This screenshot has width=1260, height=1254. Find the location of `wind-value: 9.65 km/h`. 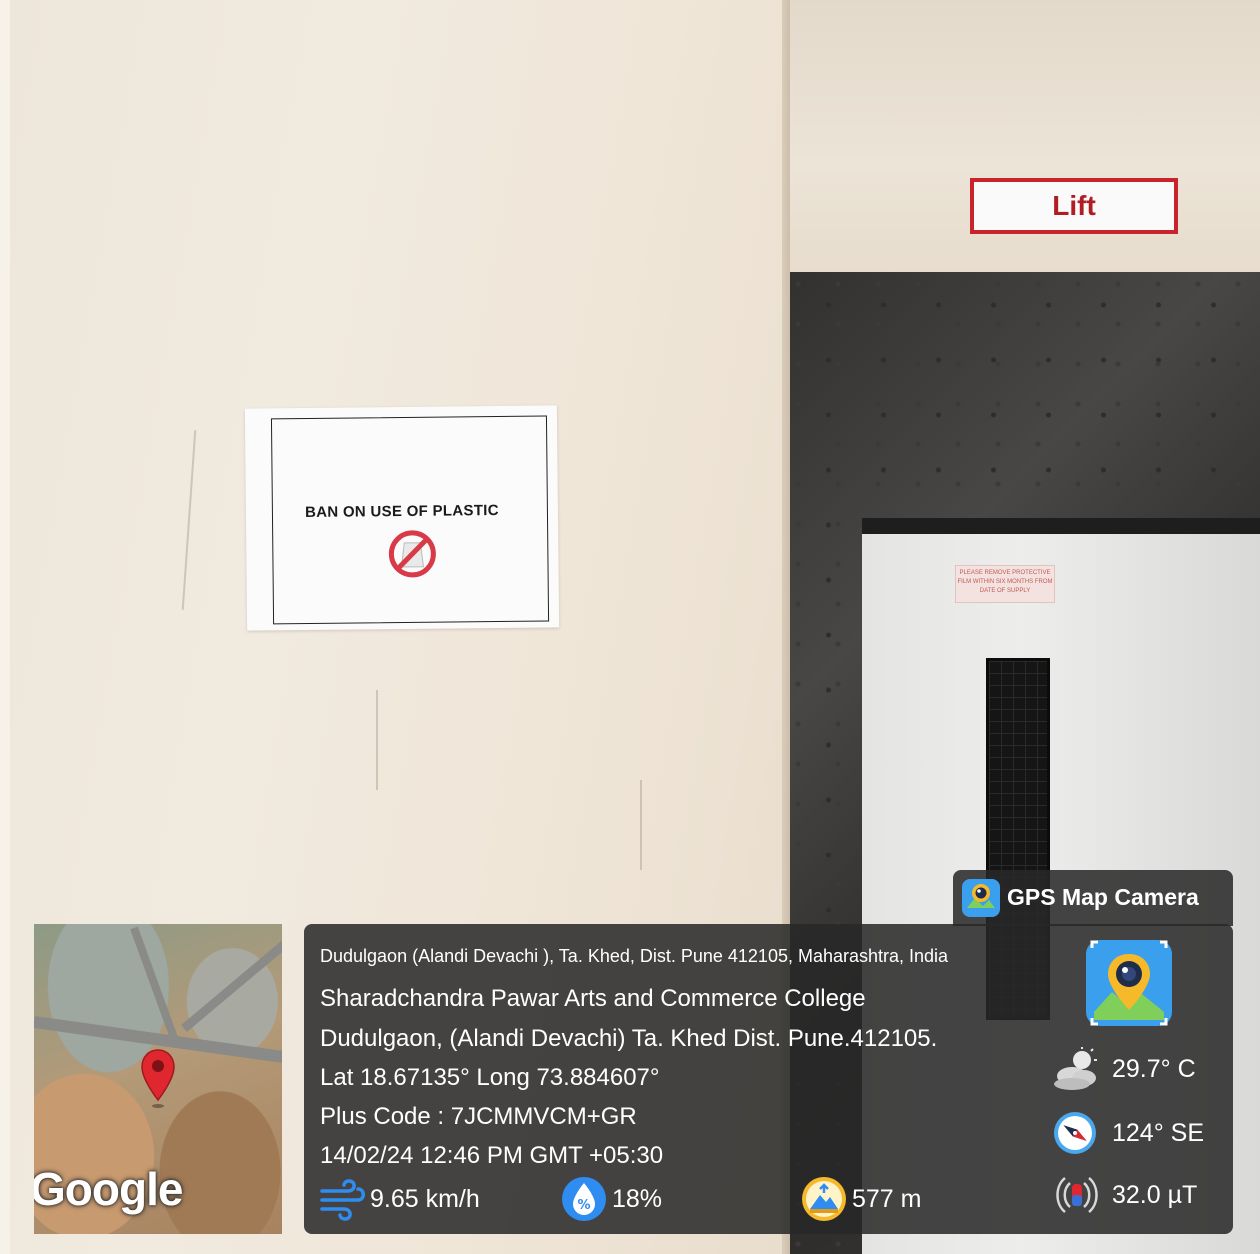

wind-value: 9.65 km/h is located at coordinates (425, 1198).